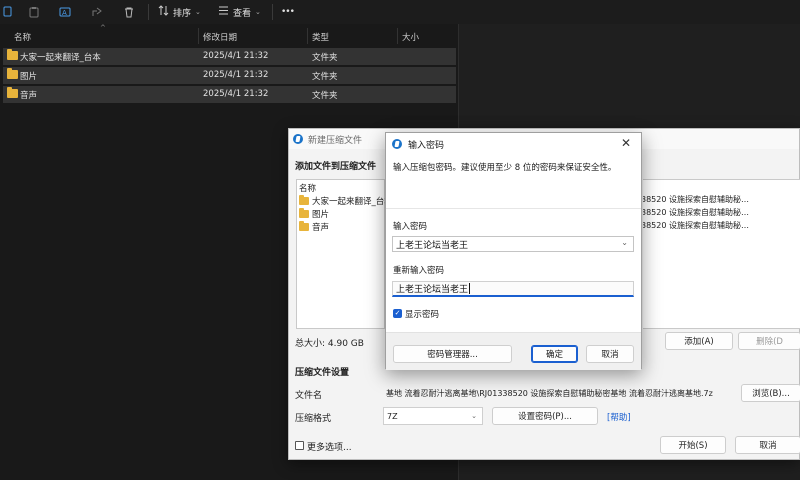  What do you see at coordinates (352, 202) in the screenshot?
I see `list-item-label: 大家一起来翻译_台本` at bounding box center [352, 202].